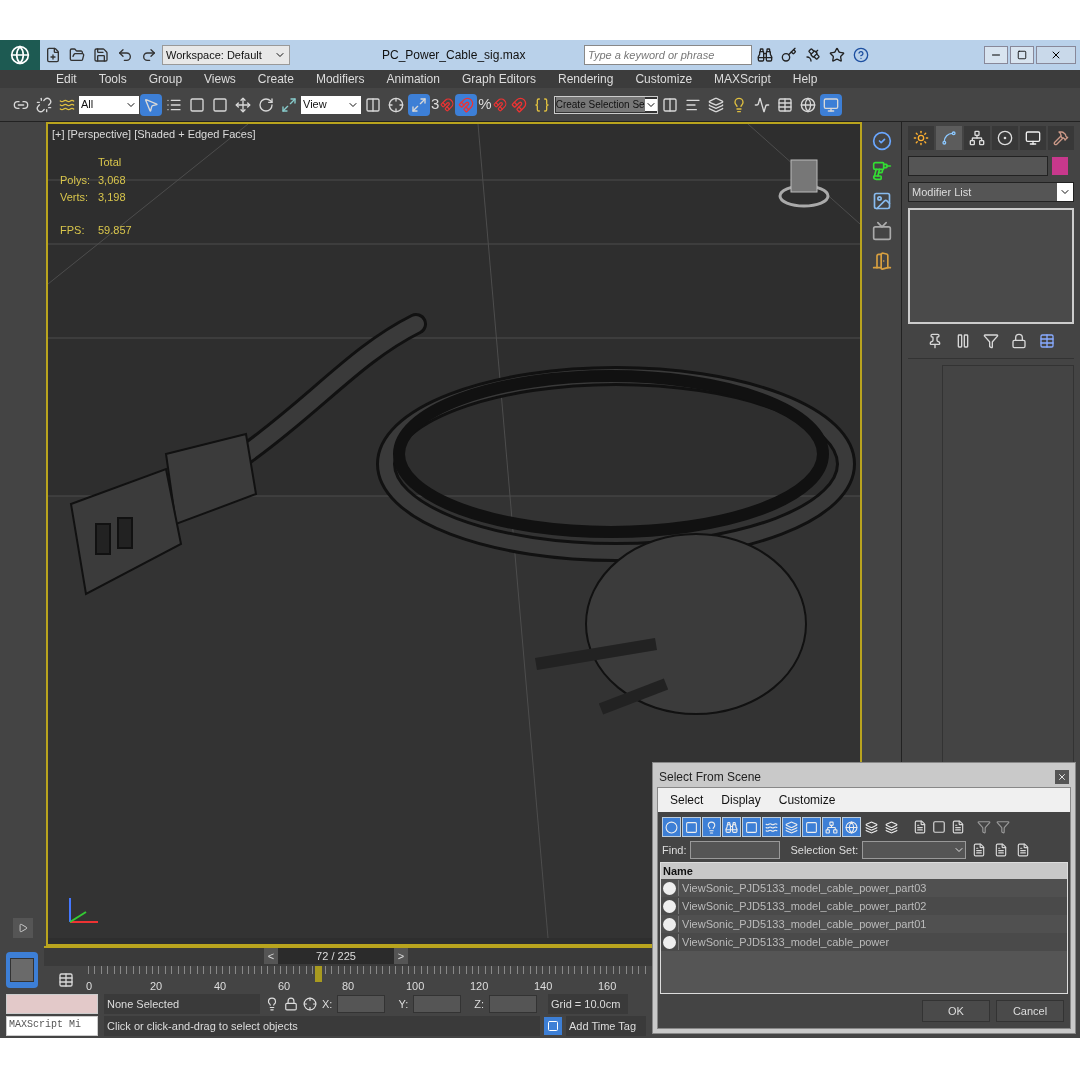 This screenshot has width=1080, height=1080. Describe the element at coordinates (1022, 55) in the screenshot. I see `maximize-button` at that location.